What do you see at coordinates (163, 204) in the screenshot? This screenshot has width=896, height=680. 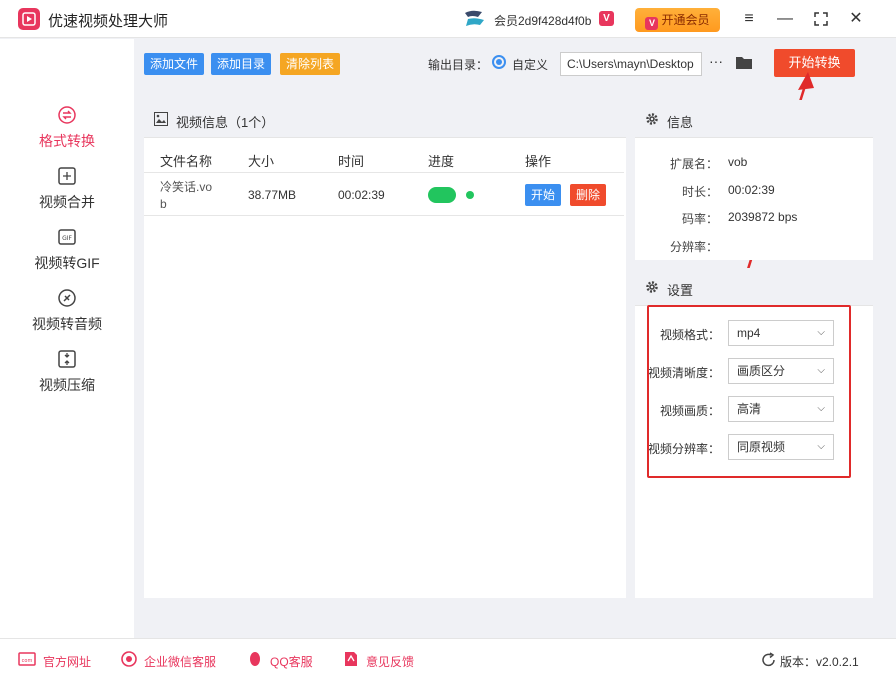 I see `file-name-line2: b` at bounding box center [163, 204].